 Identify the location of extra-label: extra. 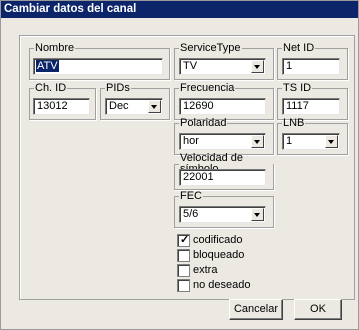
(205, 270).